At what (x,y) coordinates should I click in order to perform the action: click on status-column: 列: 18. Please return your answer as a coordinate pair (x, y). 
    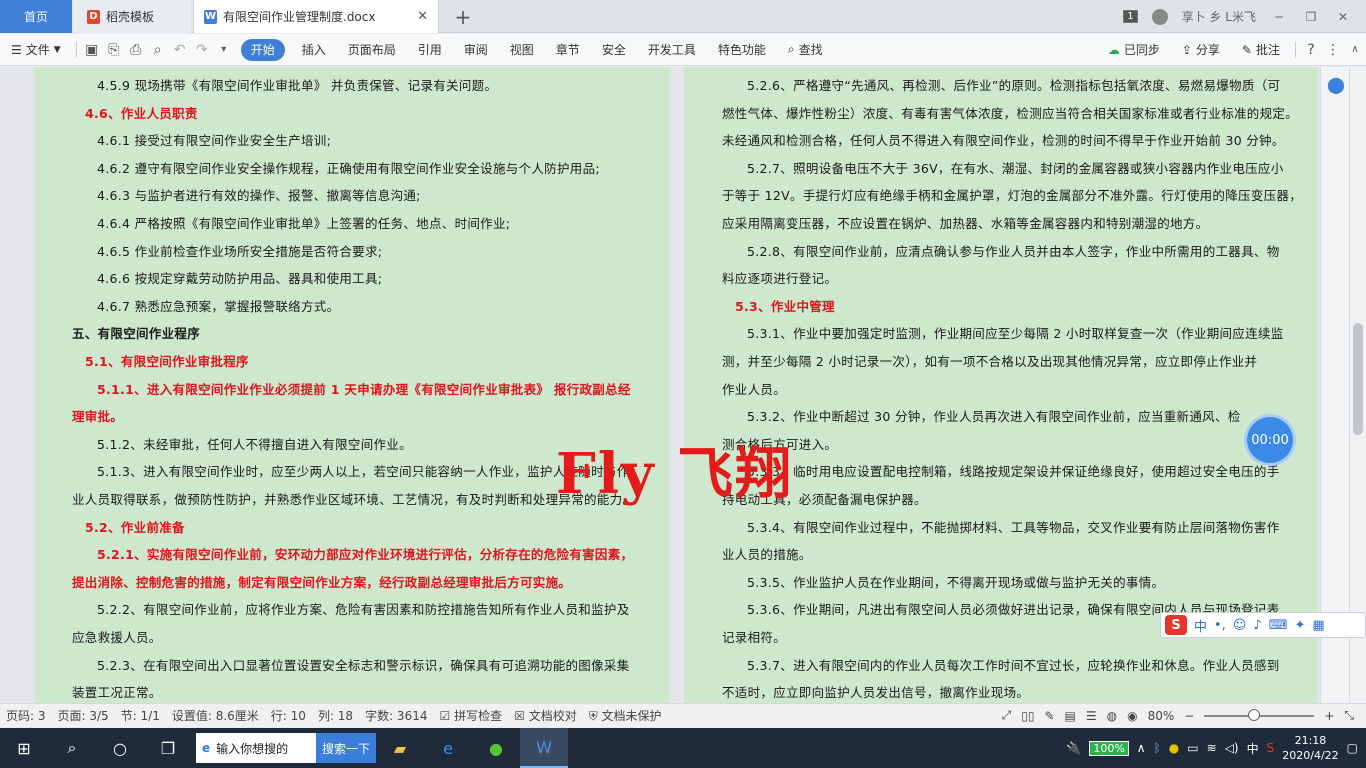
    Looking at the image, I should click on (335, 715).